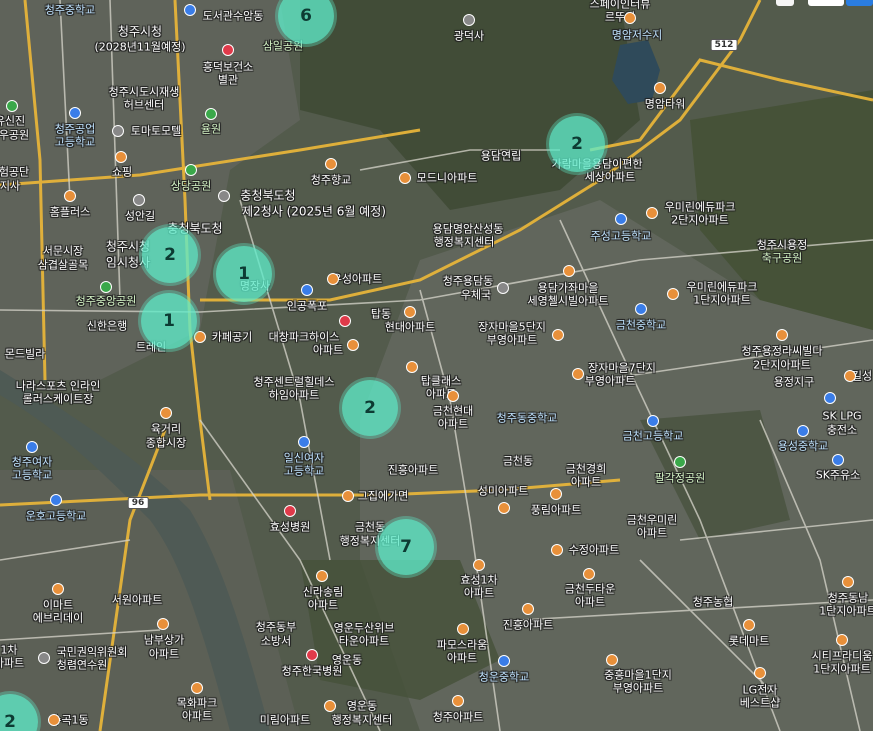 The height and width of the screenshot is (731, 873). What do you see at coordinates (294, 395) in the screenshot?
I see `map-place-label: 하임아파트` at bounding box center [294, 395].